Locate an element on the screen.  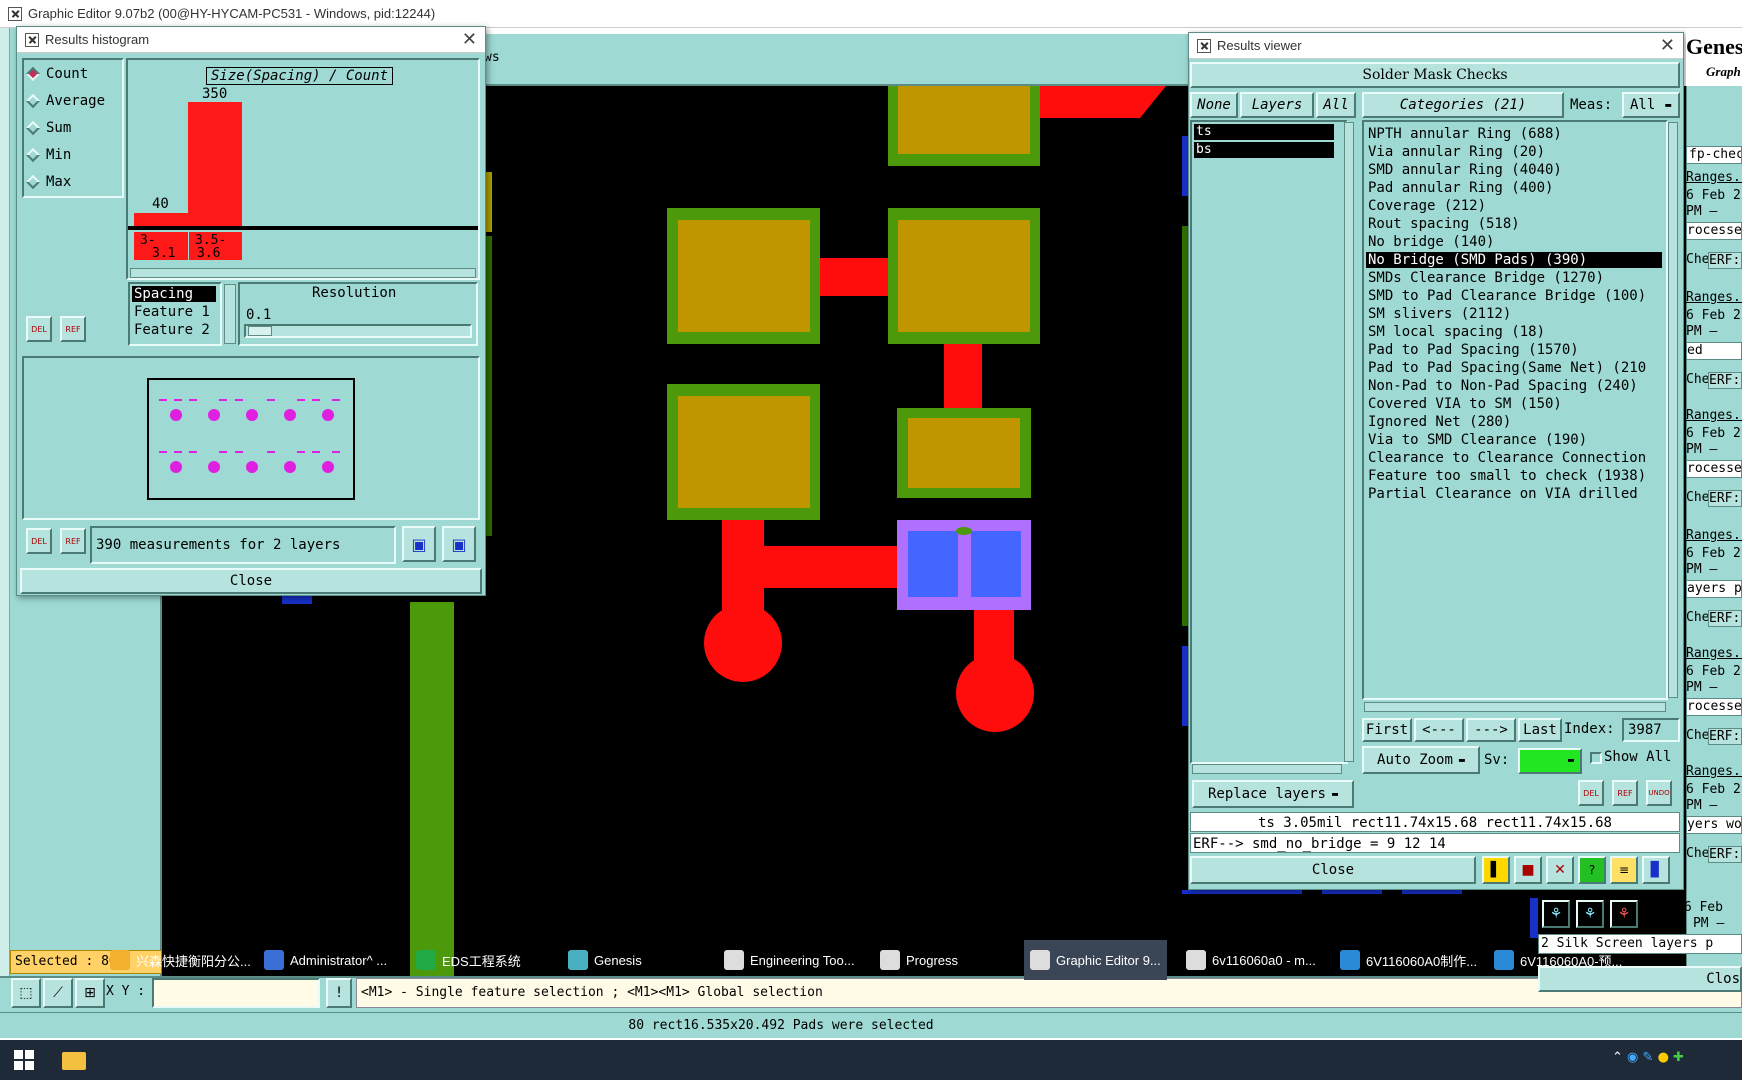
grid-tool-icon: ⊞ is located at coordinates (90, 993).